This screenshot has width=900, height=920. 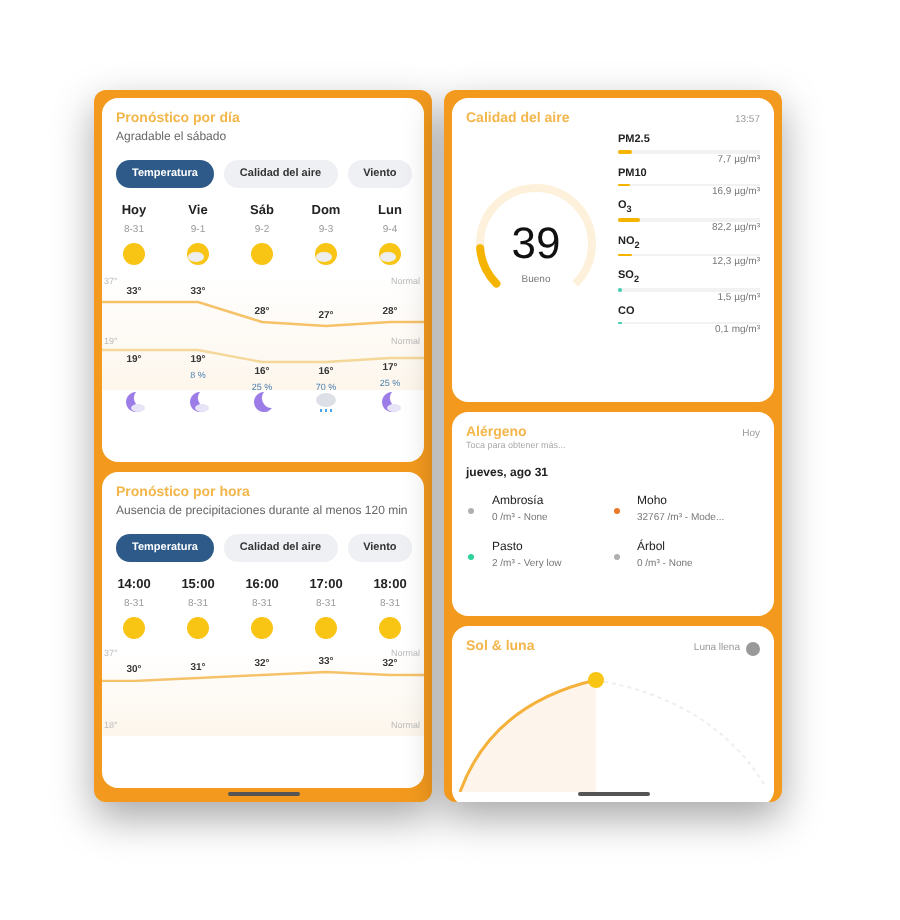 I want to click on full-moon-icon, so click(x=753, y=648).